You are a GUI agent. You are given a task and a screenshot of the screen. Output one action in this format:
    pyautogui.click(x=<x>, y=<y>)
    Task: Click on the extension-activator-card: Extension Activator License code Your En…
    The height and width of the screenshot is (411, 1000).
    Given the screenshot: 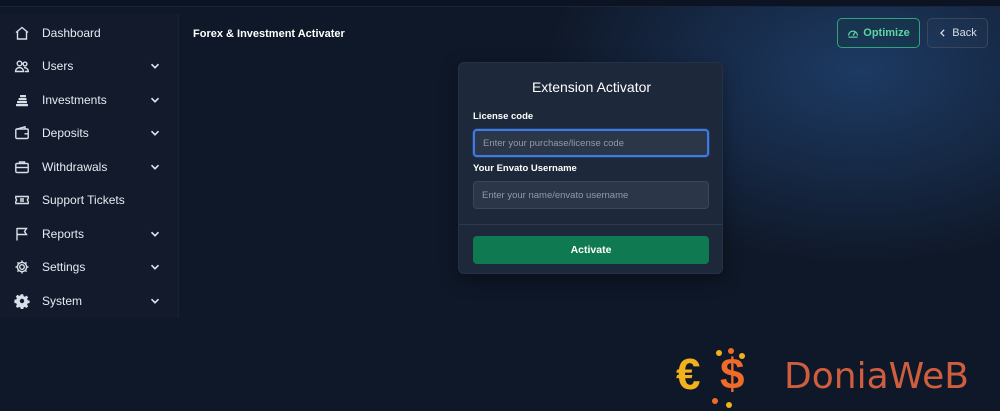 What is the action you would take?
    pyautogui.click(x=590, y=168)
    